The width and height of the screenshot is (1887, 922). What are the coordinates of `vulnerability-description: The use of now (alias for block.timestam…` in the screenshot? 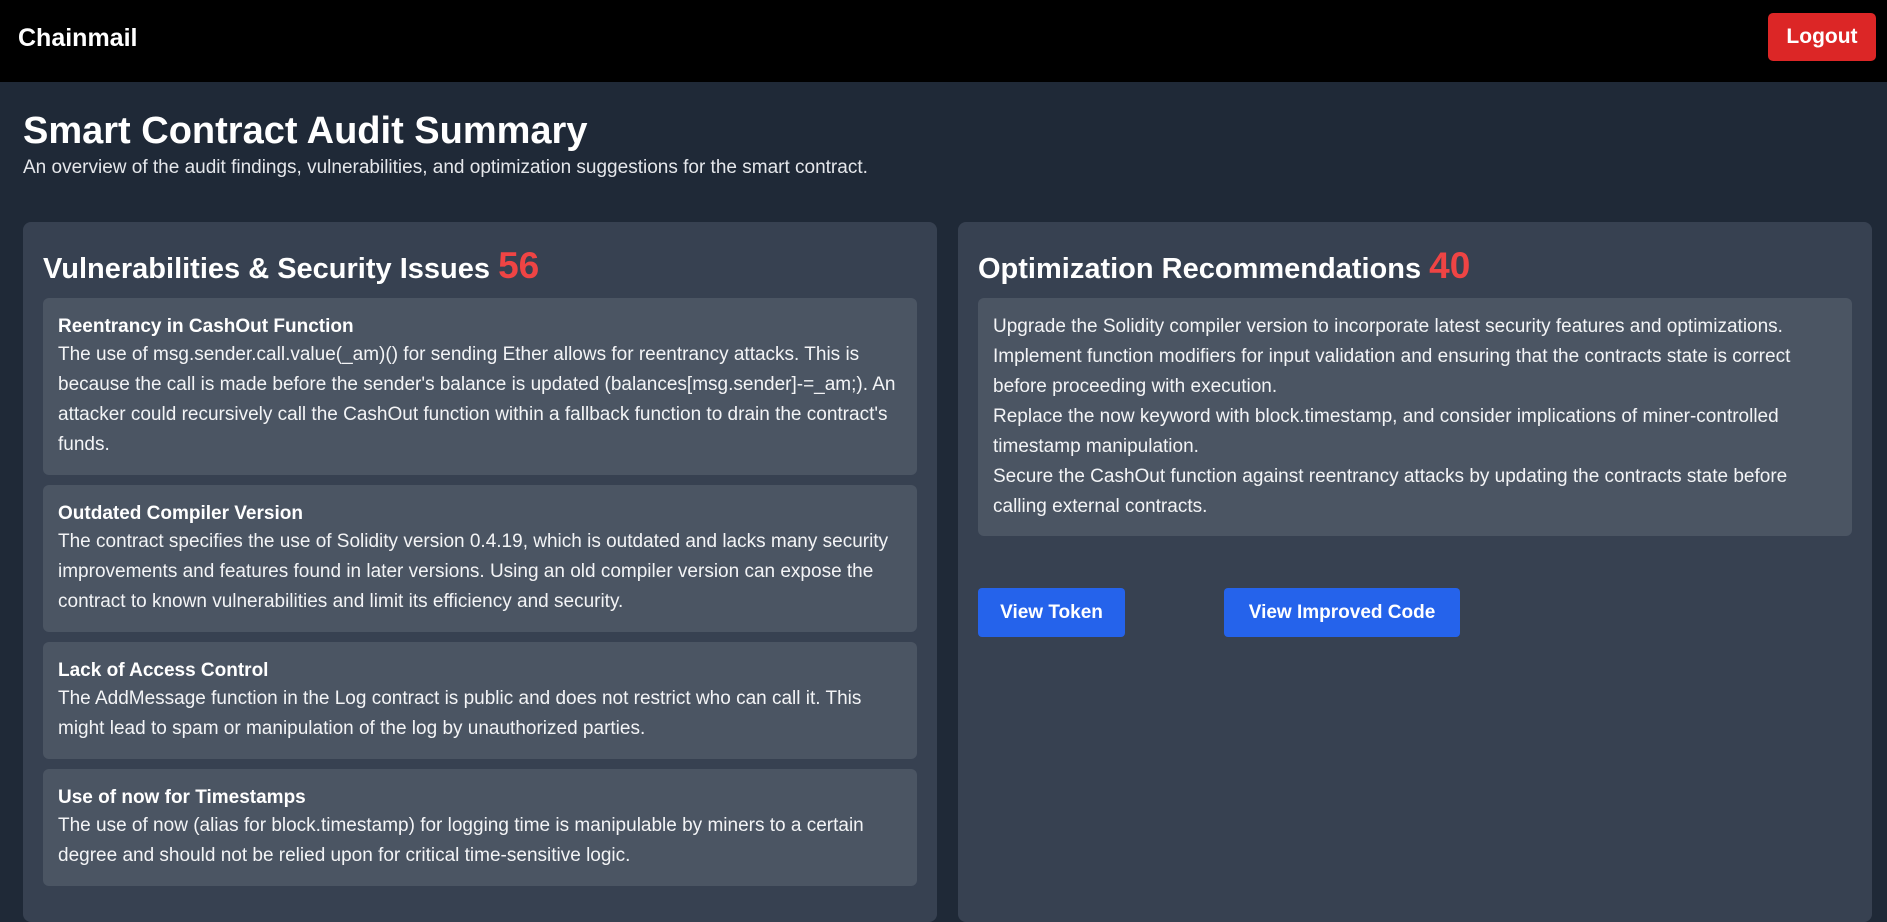 It's located at (461, 840).